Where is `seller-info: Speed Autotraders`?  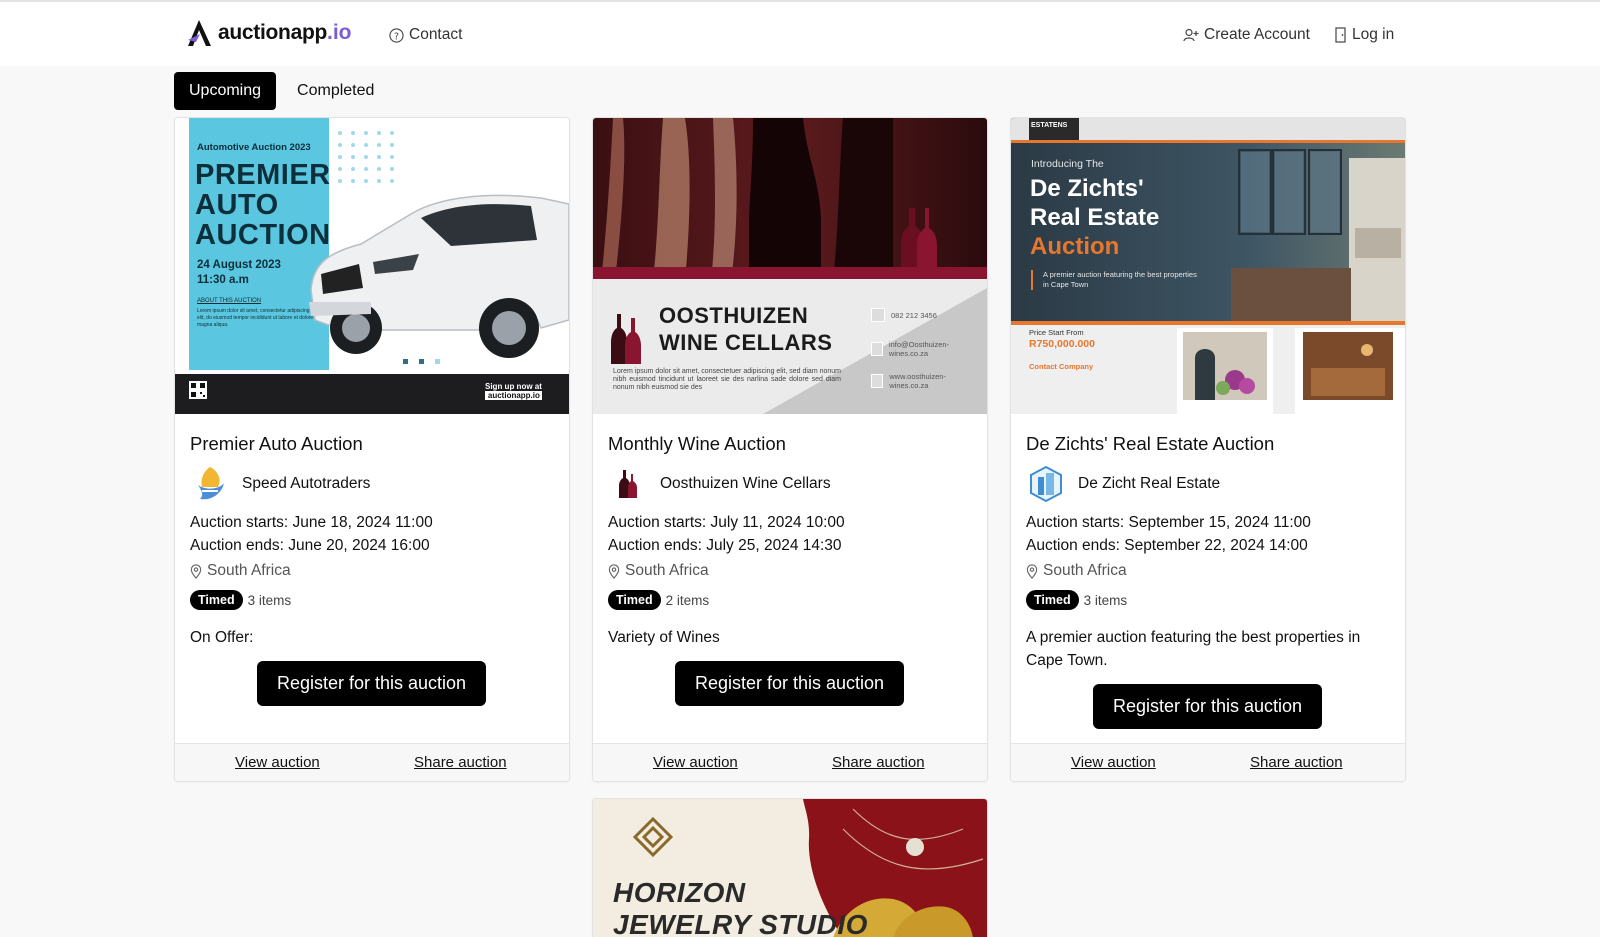 seller-info: Speed Autotraders is located at coordinates (280, 484).